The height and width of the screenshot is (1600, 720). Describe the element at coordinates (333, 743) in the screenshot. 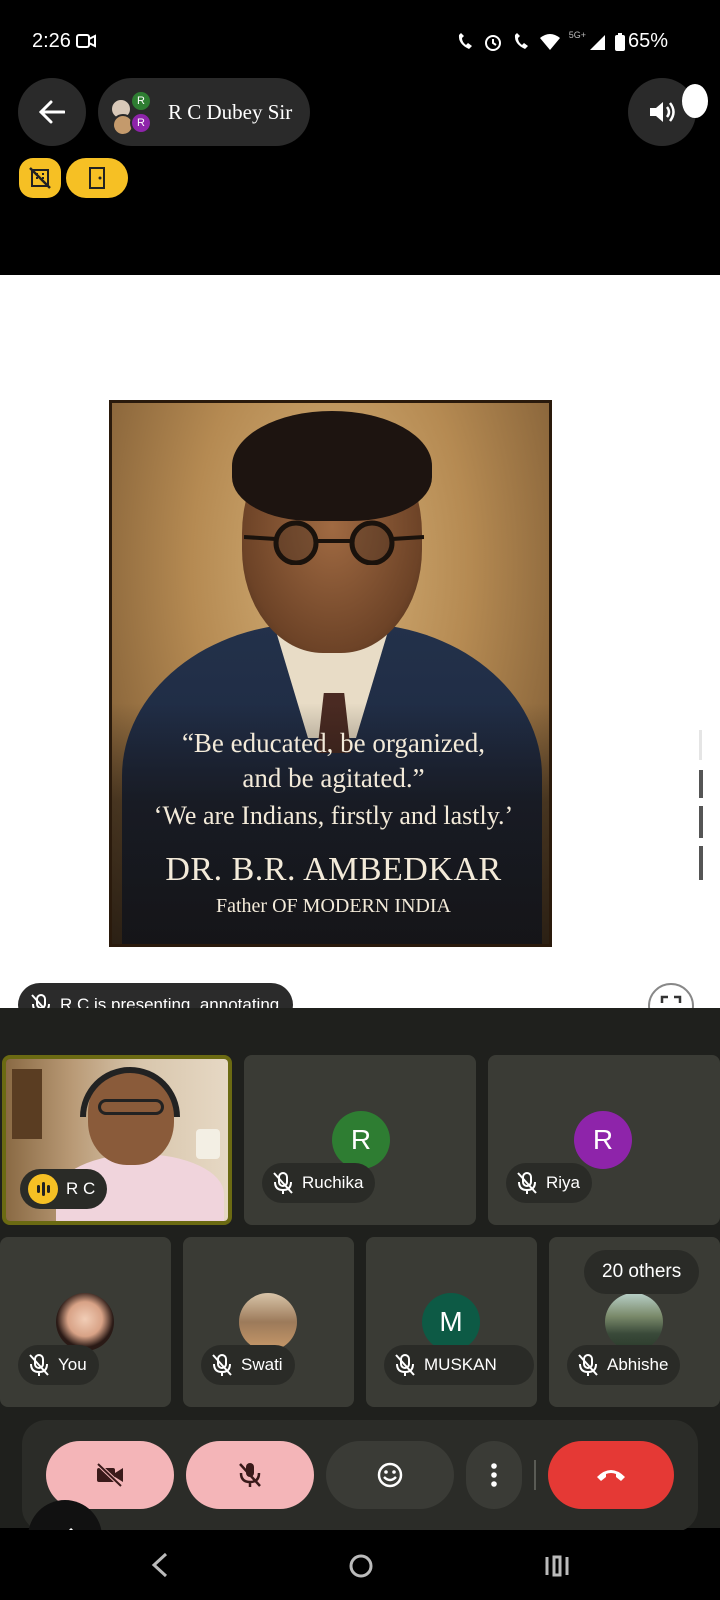

I see `quote-line-1: “Be educated, be organized,` at that location.